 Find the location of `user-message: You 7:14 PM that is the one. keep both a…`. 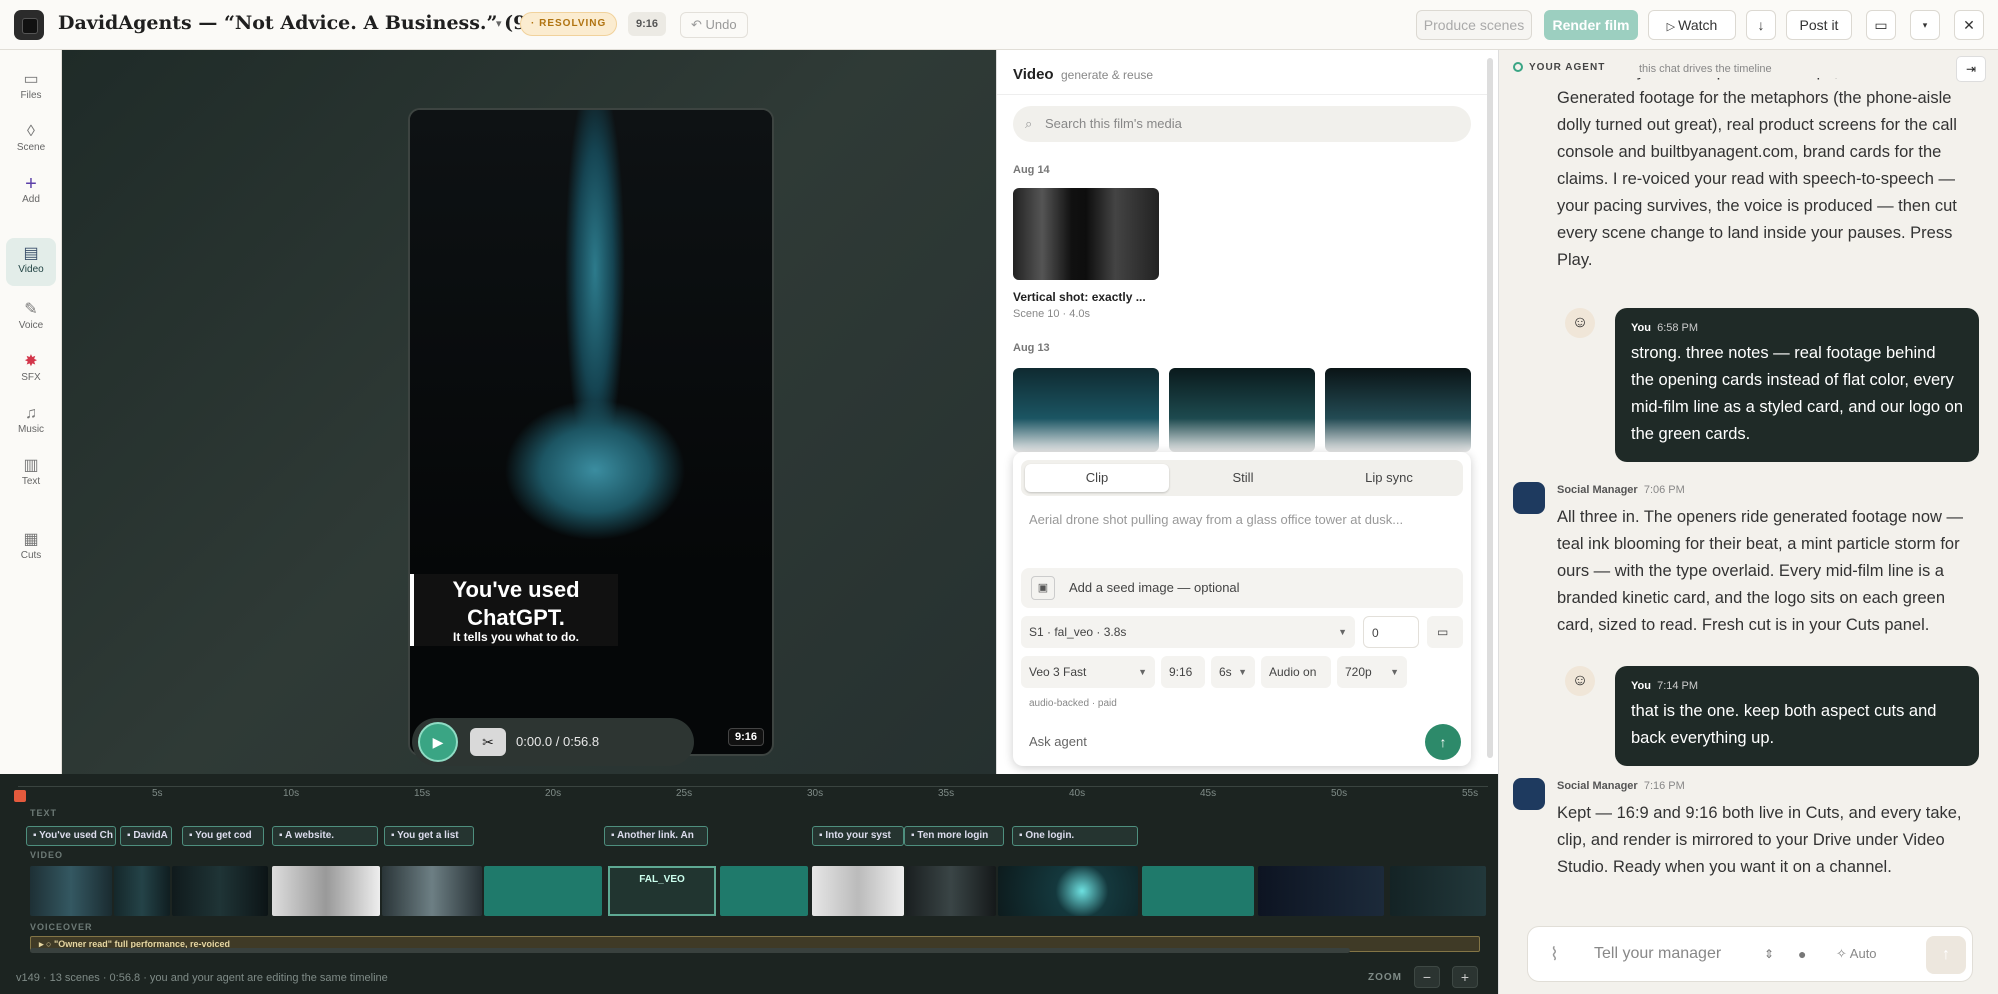

user-message: You 7:14 PM that is the one. keep both a… is located at coordinates (1797, 716).